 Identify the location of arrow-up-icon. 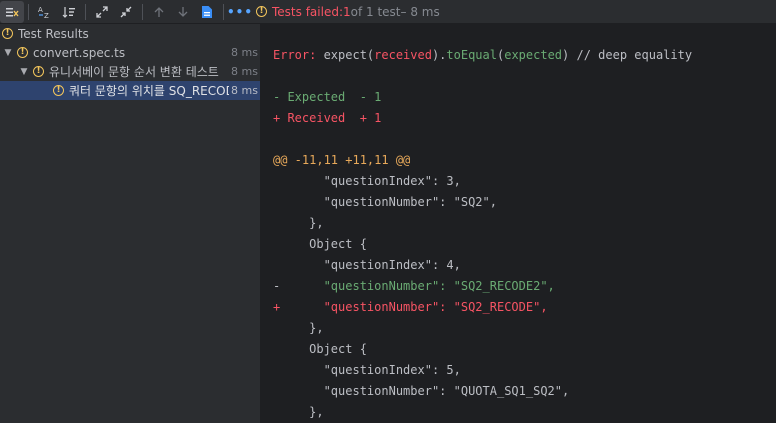
(159, 11).